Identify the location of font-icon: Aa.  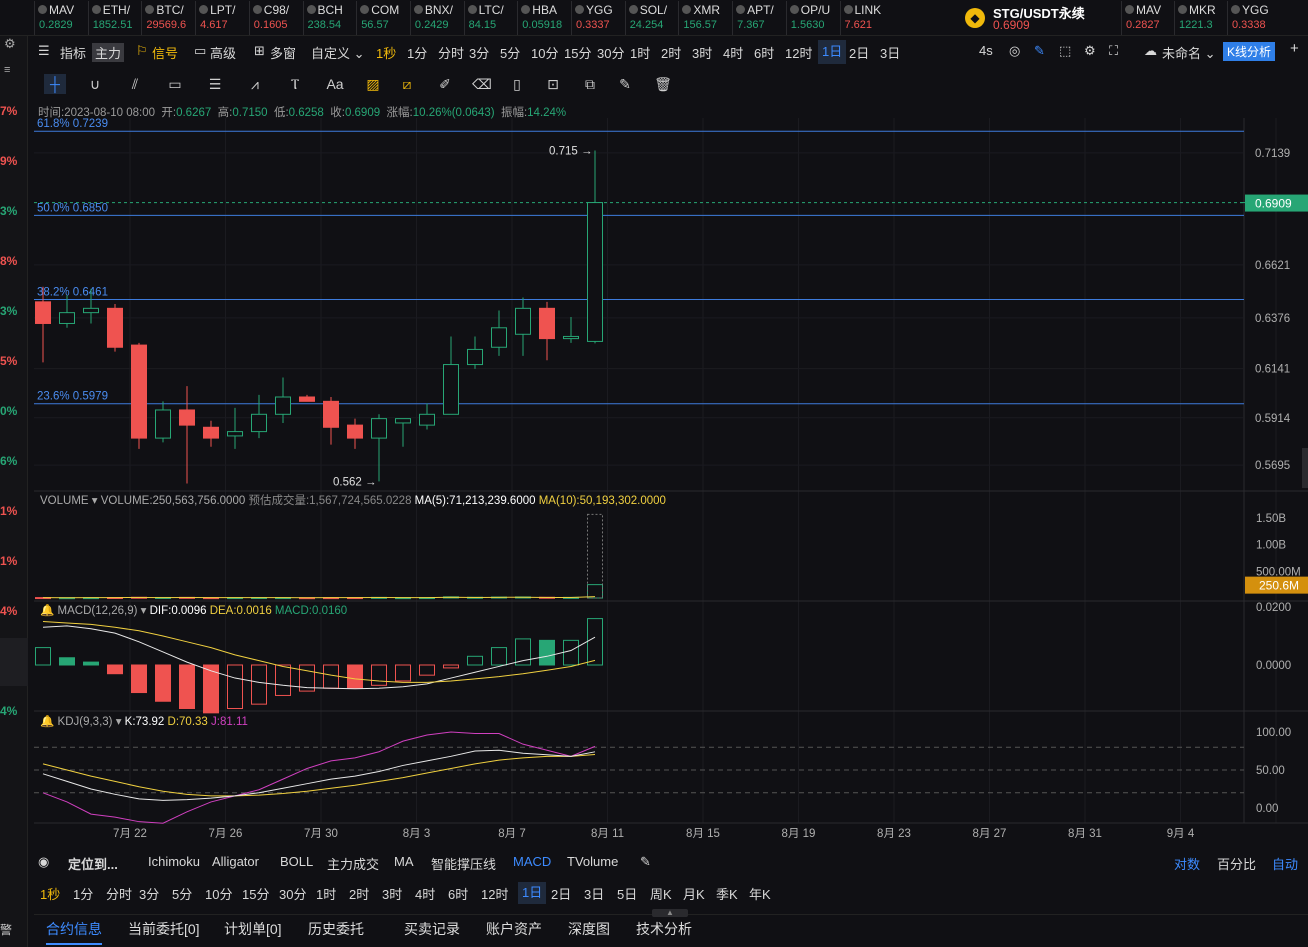
(335, 84).